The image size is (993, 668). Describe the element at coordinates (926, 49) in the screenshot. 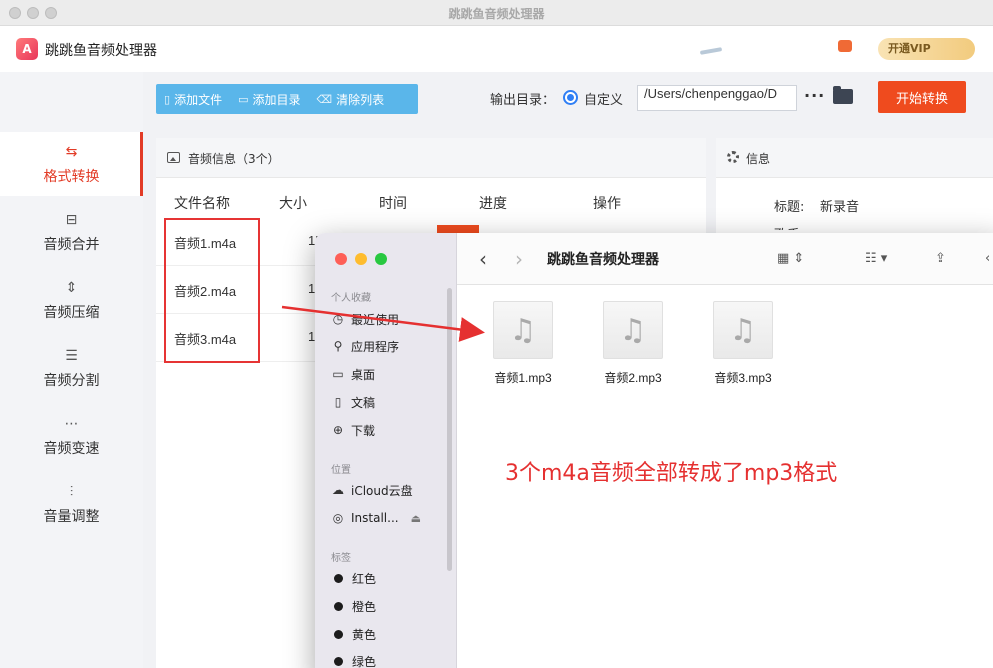

I see `vip-button: 开通VIP` at that location.